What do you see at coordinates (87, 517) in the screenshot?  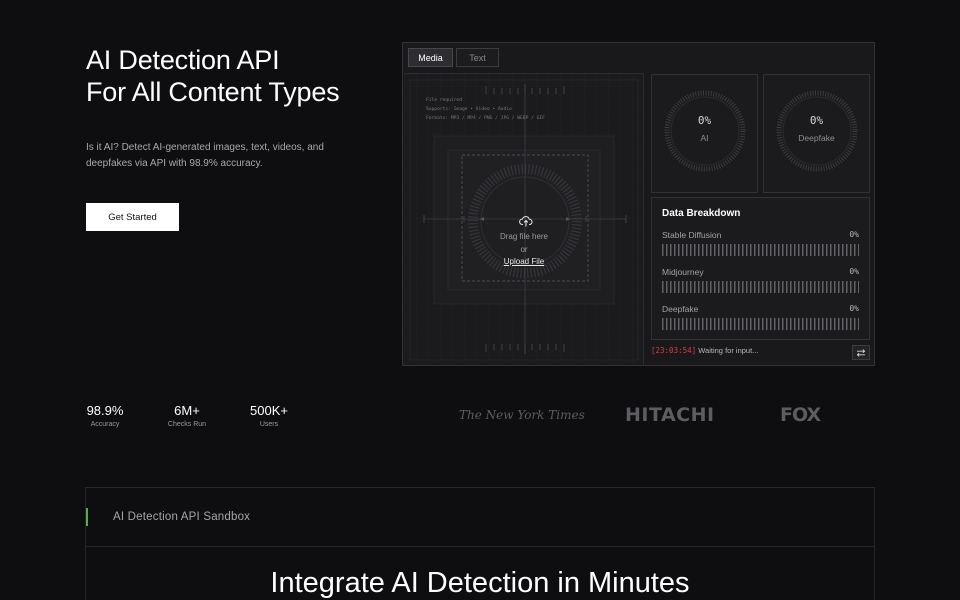 I see `sandbox-accent-bar` at bounding box center [87, 517].